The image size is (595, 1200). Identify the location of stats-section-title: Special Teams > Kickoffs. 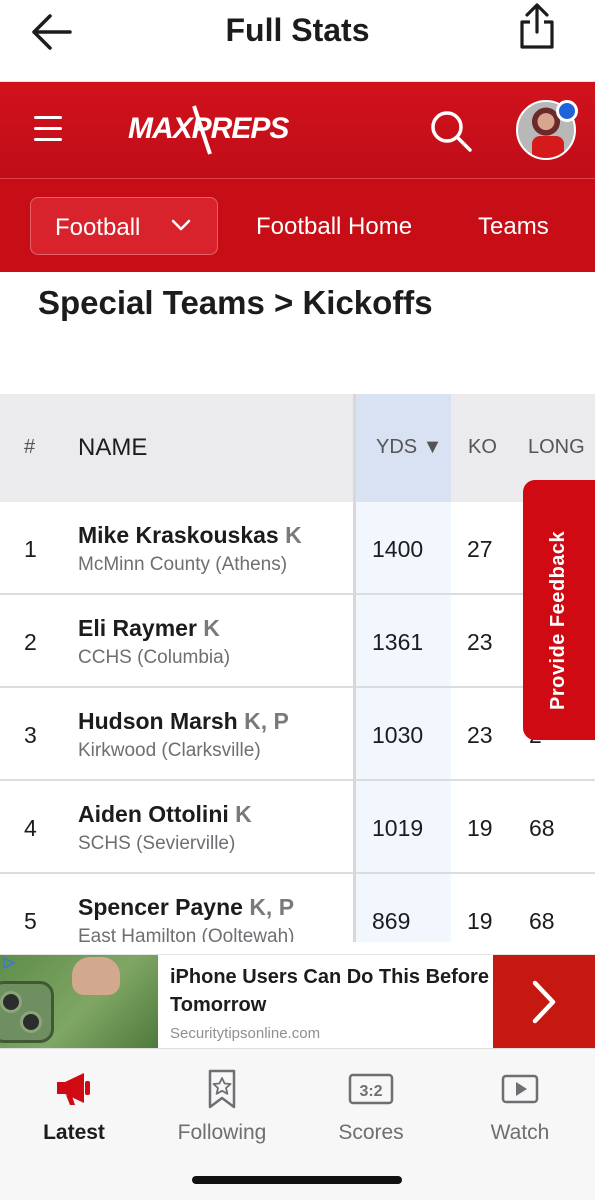
(235, 302).